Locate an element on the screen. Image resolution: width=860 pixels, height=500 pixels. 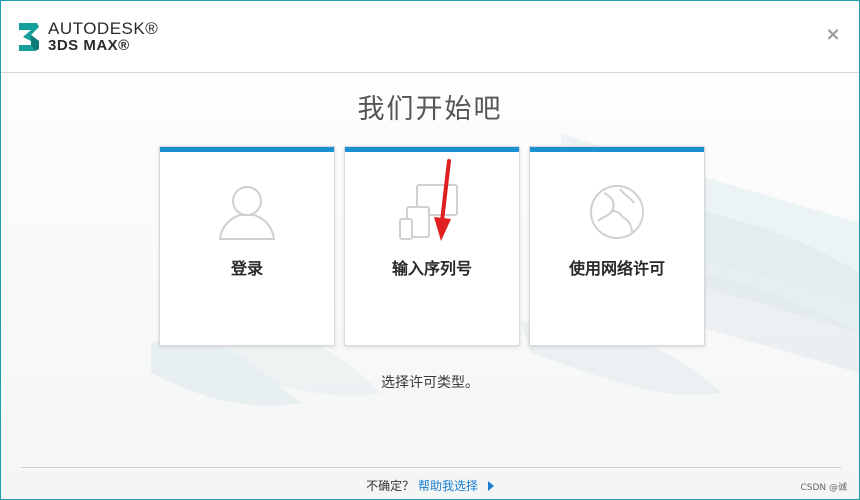
serial-number-label: 输入序列号 is located at coordinates (431, 268).